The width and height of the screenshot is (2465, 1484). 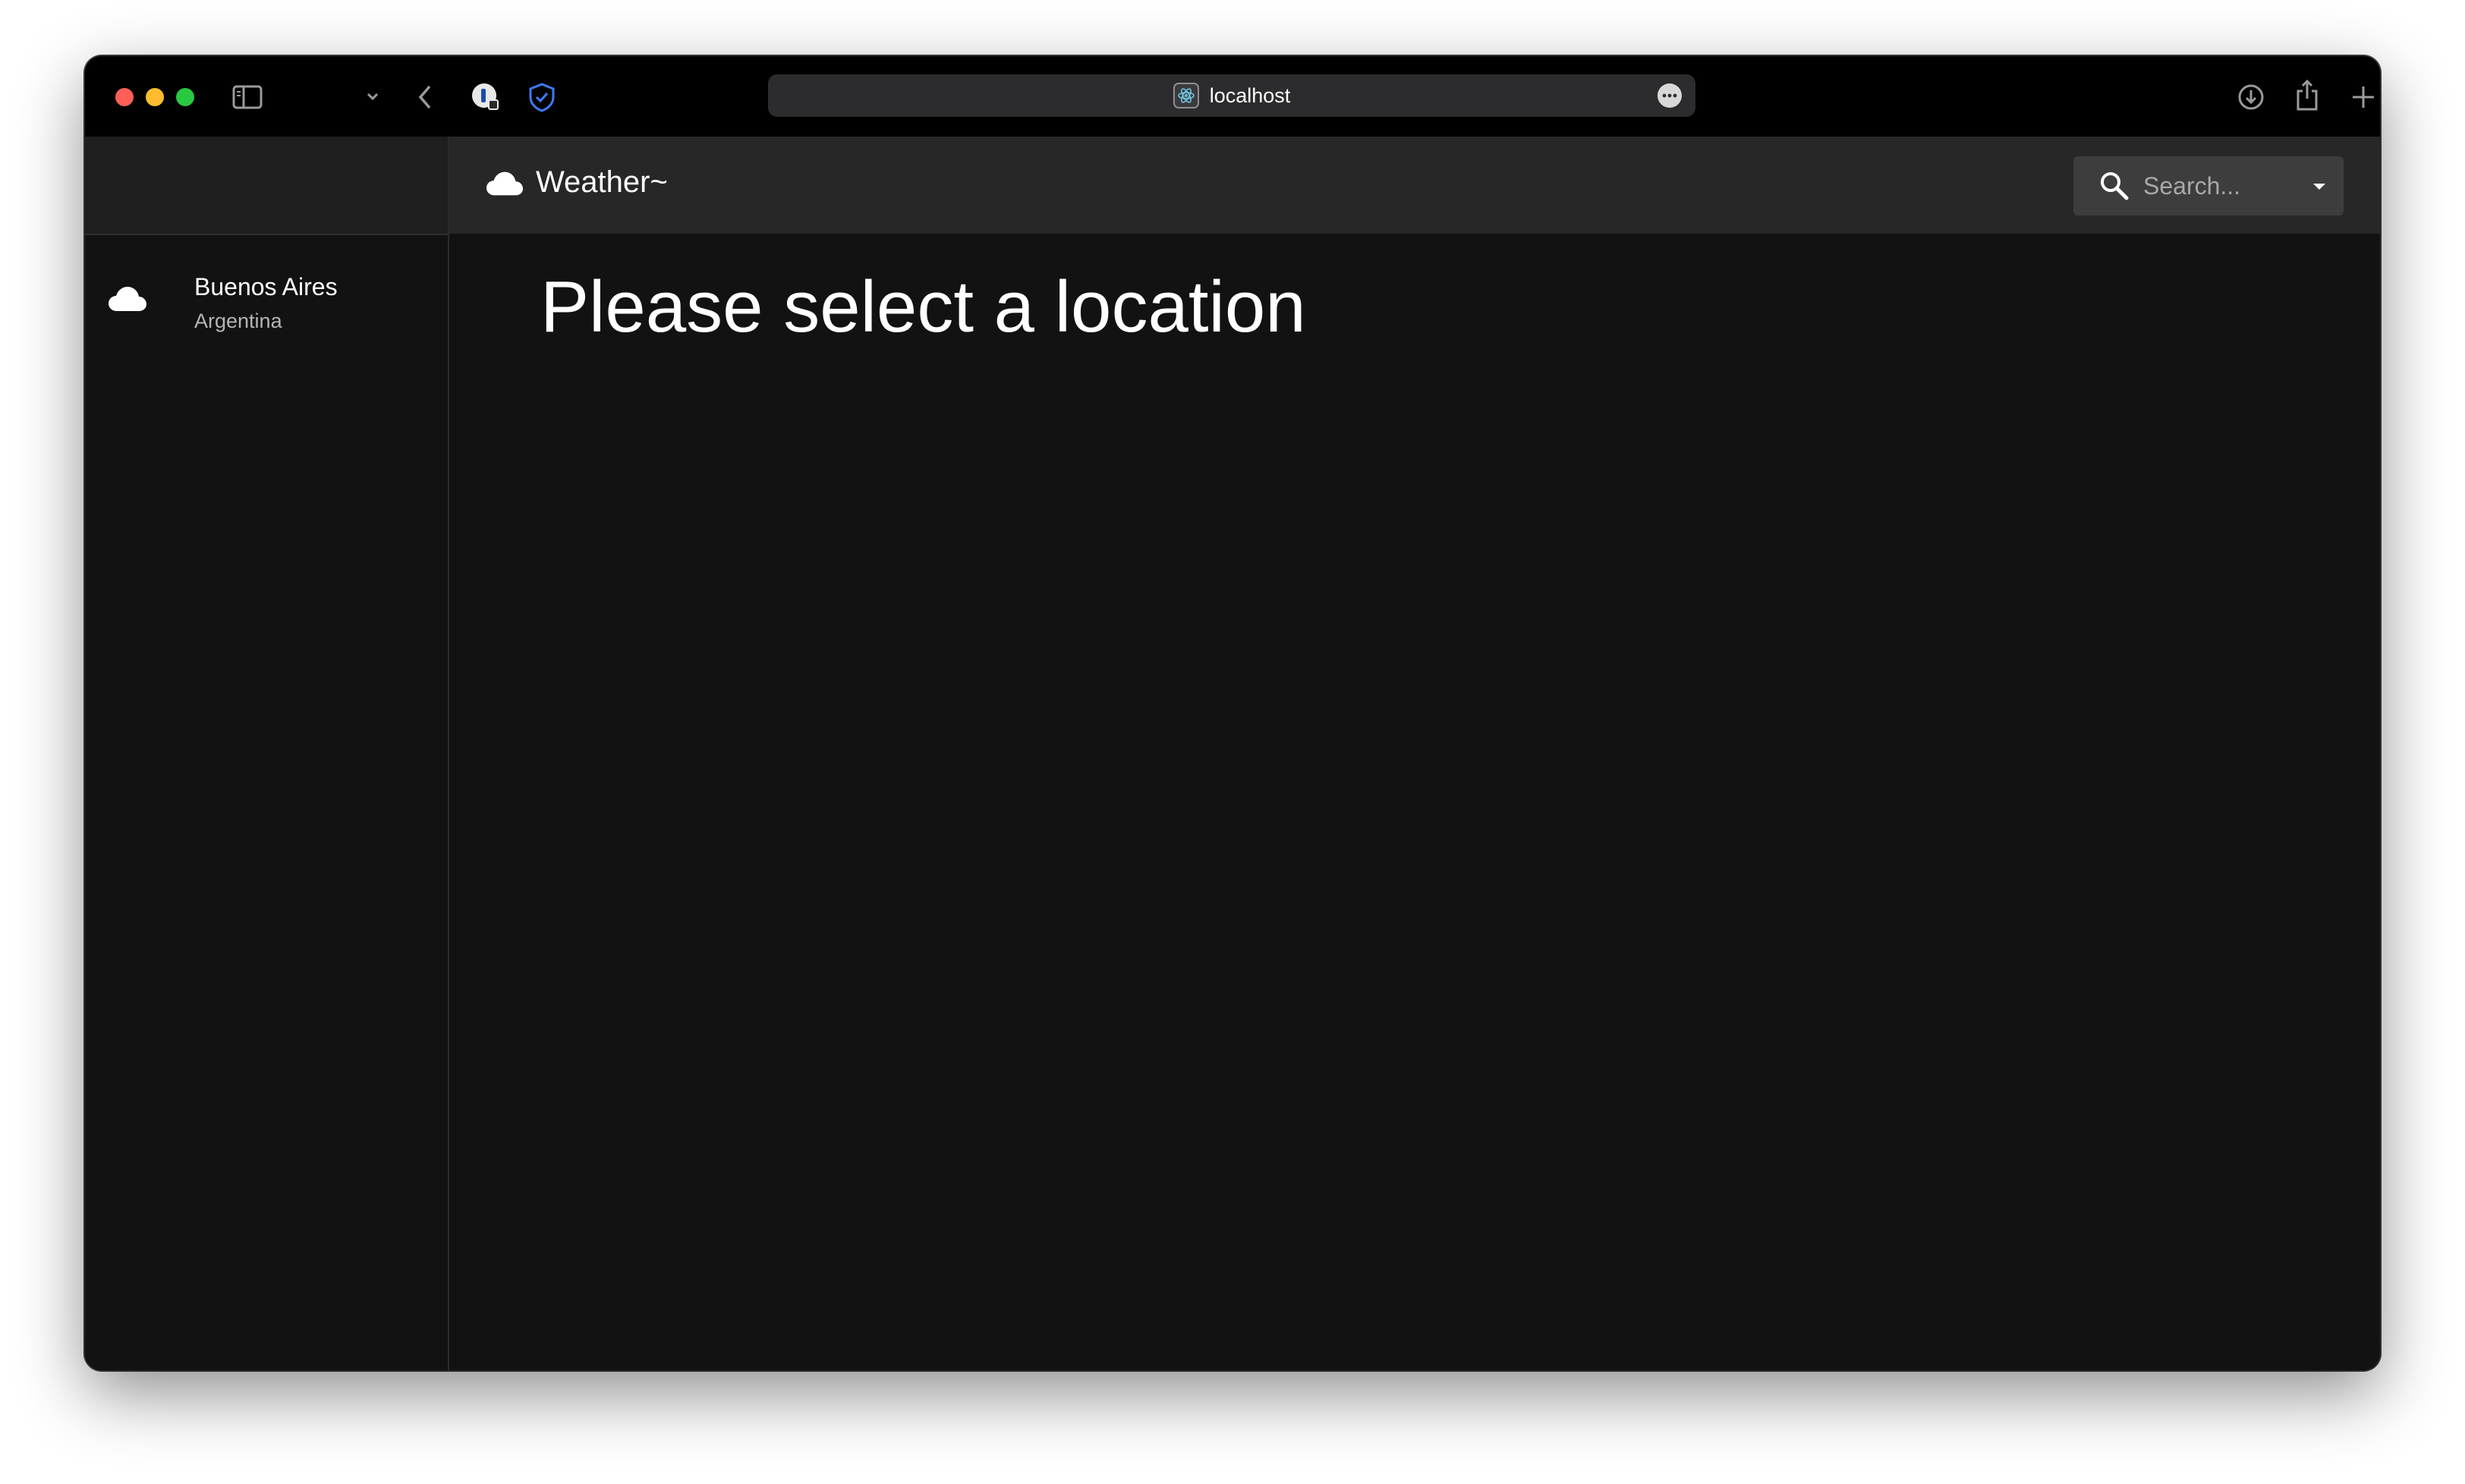 I want to click on new-tab-icon, so click(x=2363, y=97).